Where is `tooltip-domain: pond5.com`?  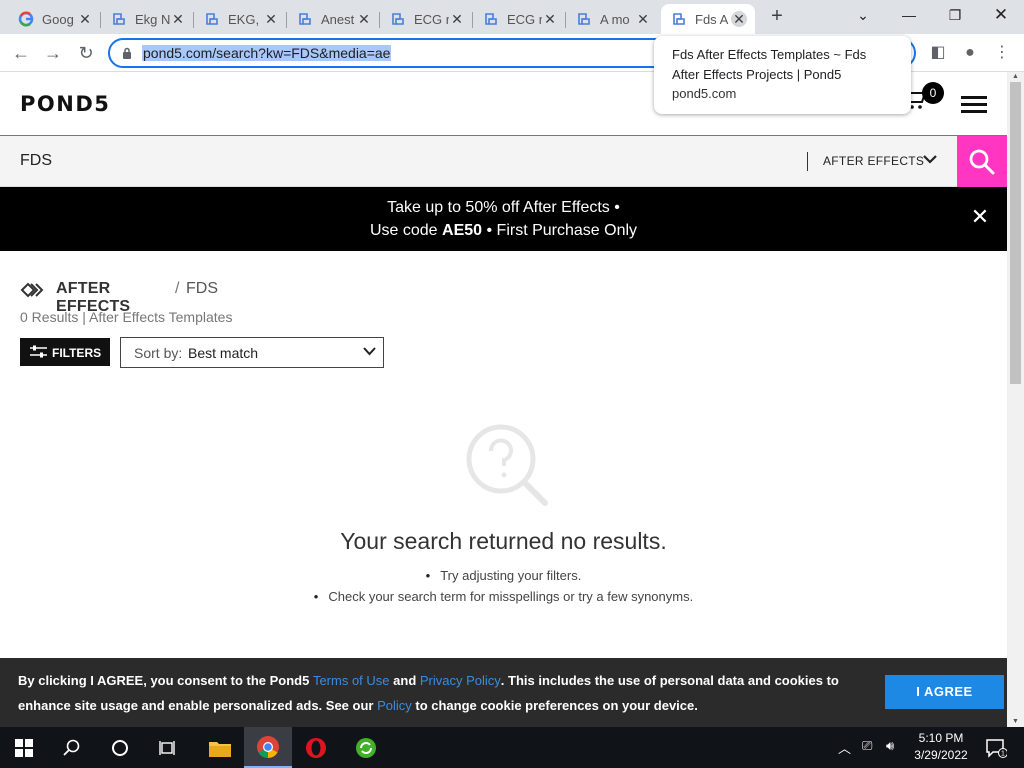 tooltip-domain: pond5.com is located at coordinates (704, 93).